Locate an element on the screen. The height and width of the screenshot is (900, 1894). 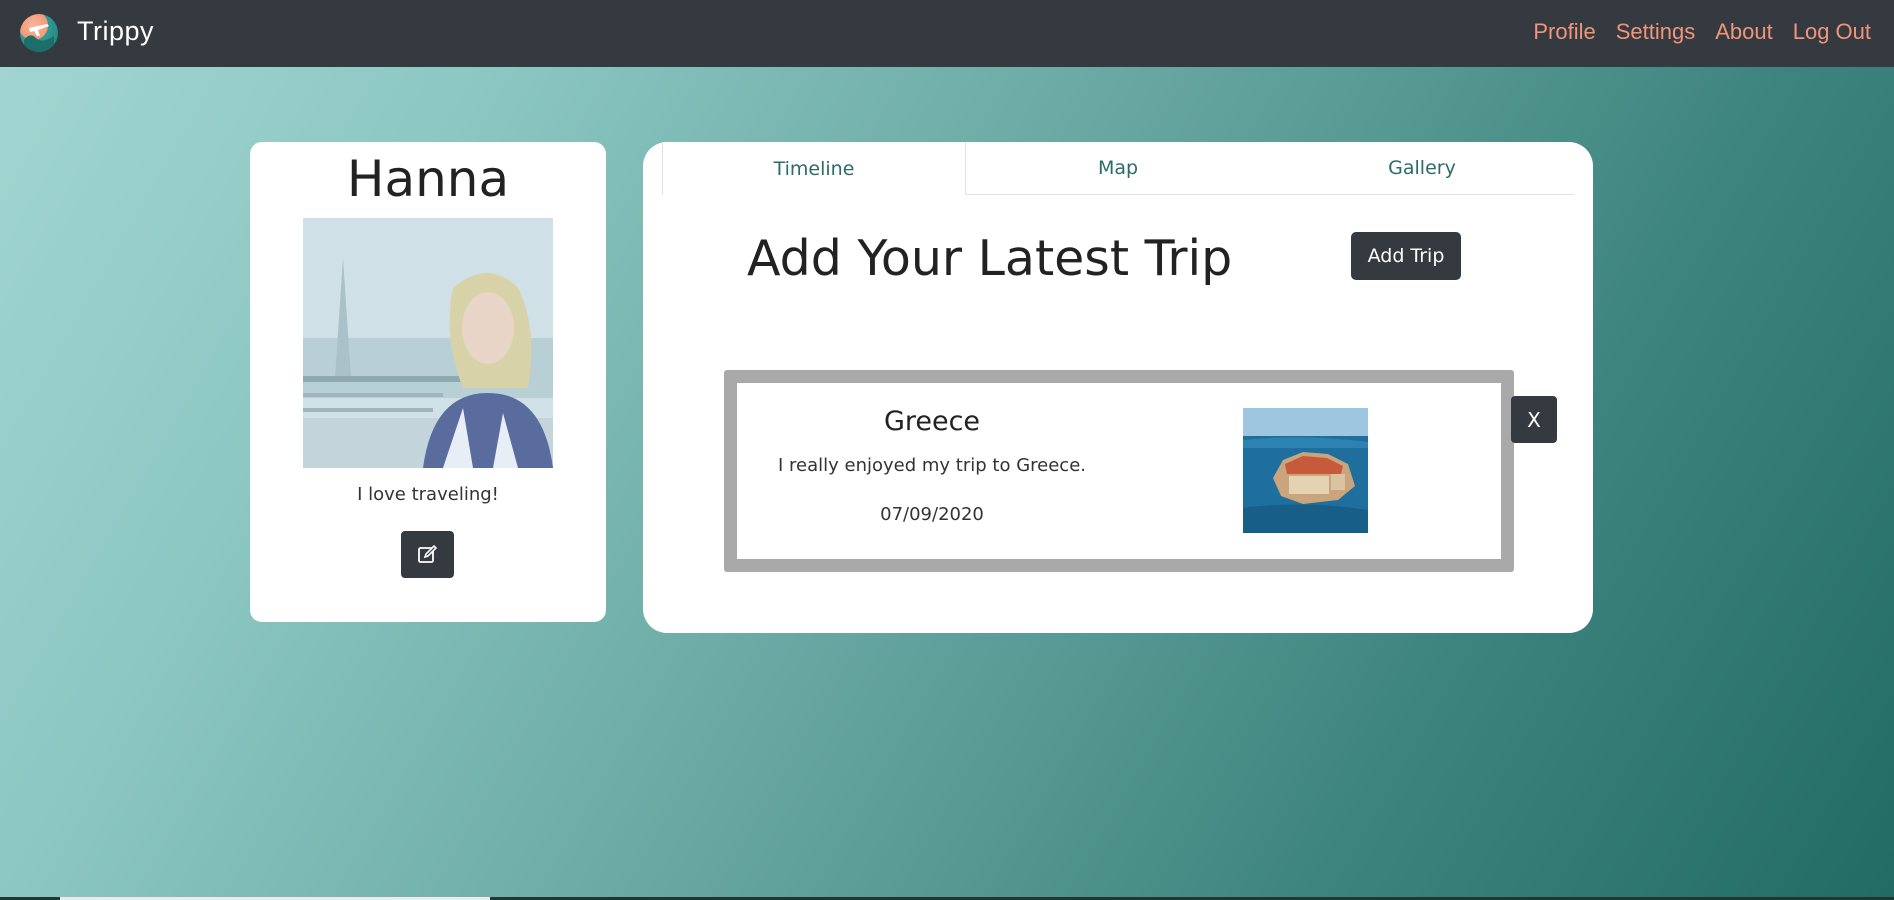
nav-links: Profile Settings About Log Out is located at coordinates (1702, 32).